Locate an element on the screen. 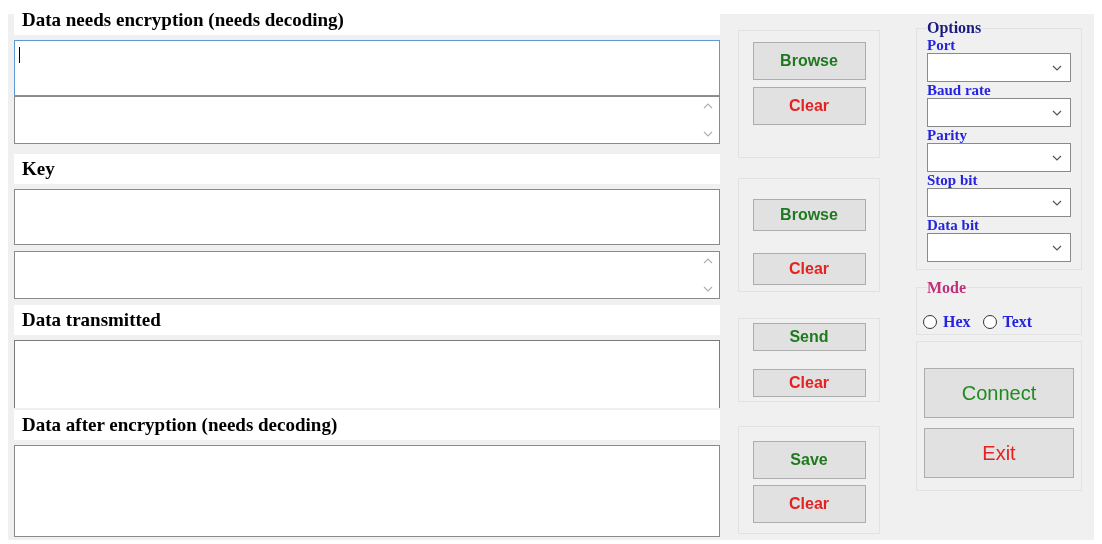  action-button: Save is located at coordinates (809, 460).